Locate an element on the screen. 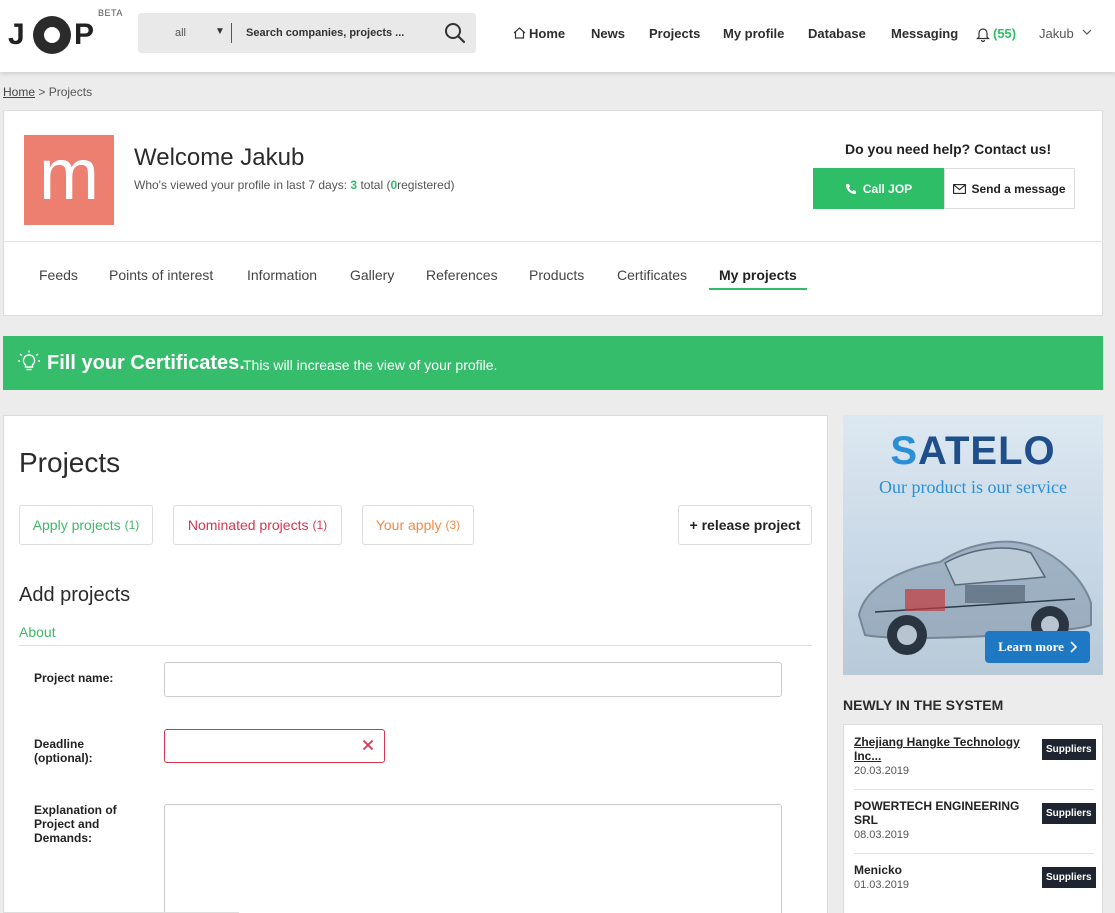 This screenshot has width=1115, height=913. breadcrumb: Home > Projects is located at coordinates (47, 92).